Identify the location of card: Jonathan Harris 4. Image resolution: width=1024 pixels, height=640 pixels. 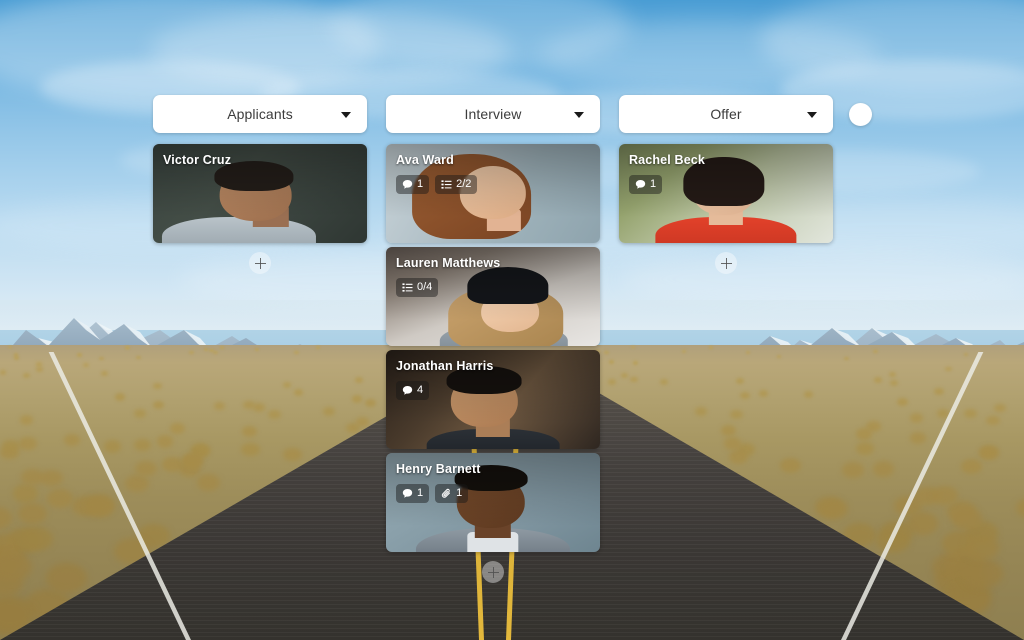
(493, 399).